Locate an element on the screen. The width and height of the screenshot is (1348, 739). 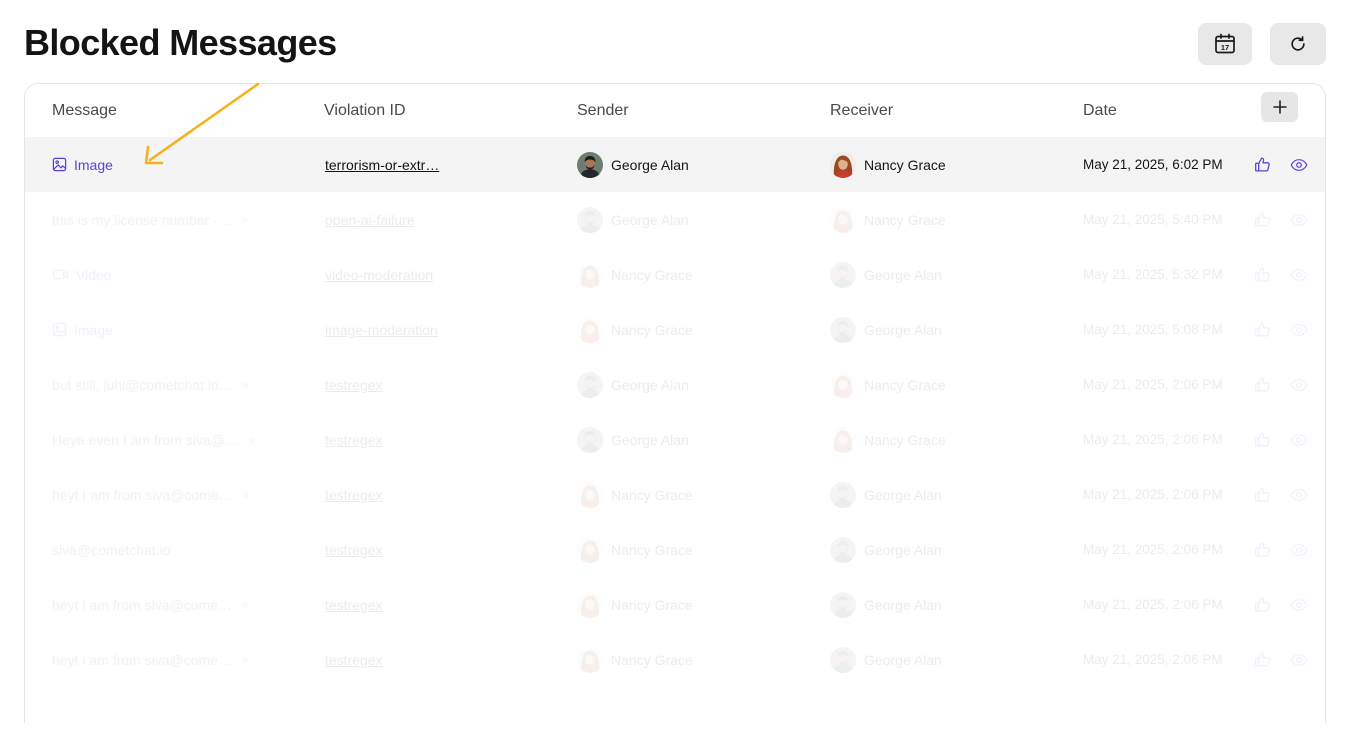
message-date: May 21, 2025, 5:40 PM is located at coordinates (1153, 219).